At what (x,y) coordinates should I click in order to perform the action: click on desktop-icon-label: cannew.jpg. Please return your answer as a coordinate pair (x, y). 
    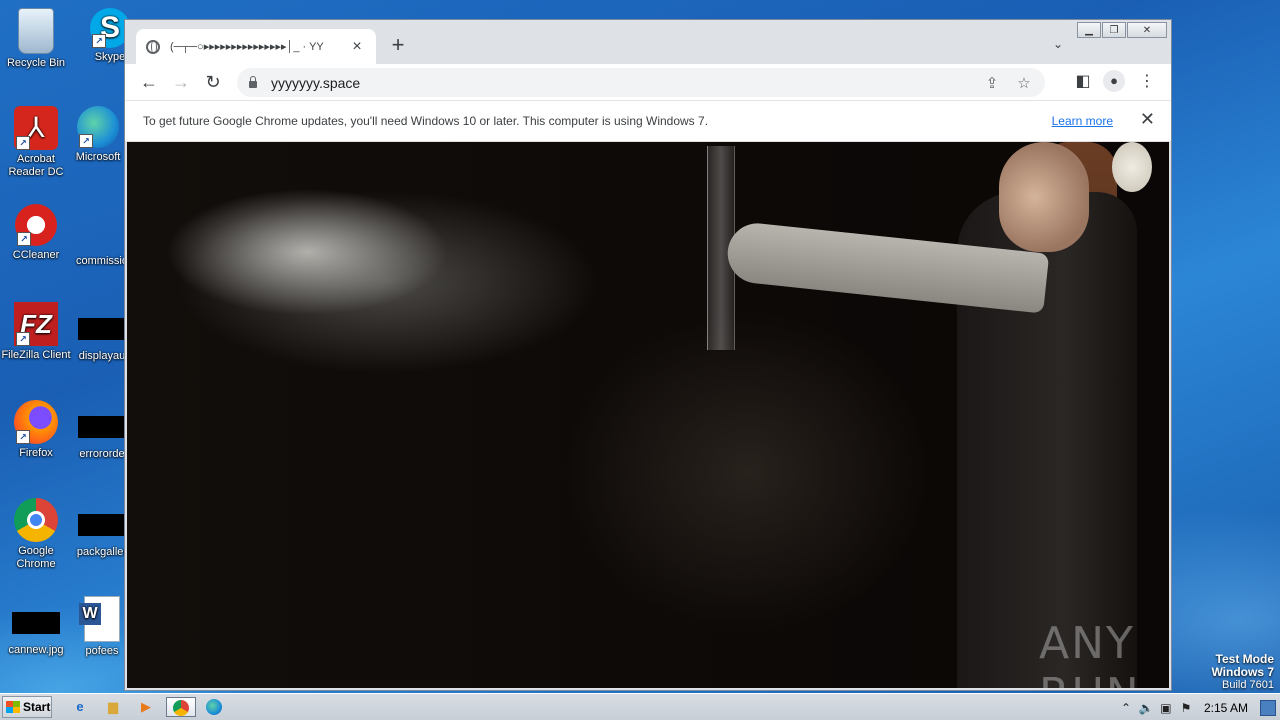
    Looking at the image, I should click on (36, 650).